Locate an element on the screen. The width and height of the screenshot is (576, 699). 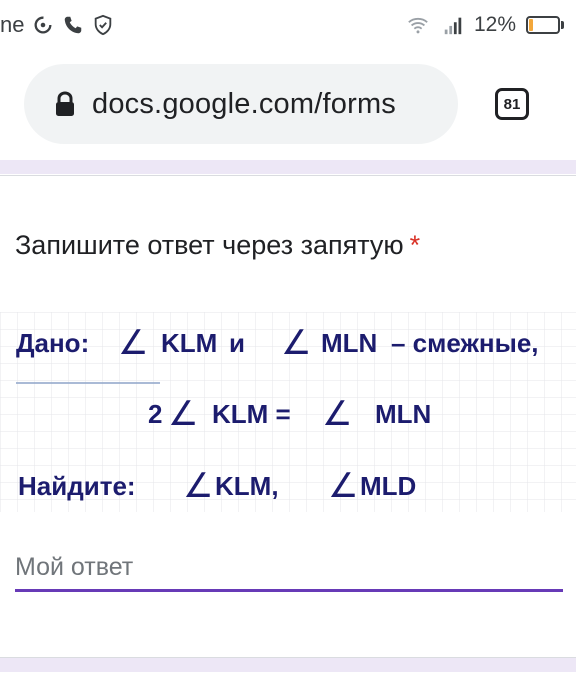
equation-coefficient: 2 is located at coordinates (155, 414).